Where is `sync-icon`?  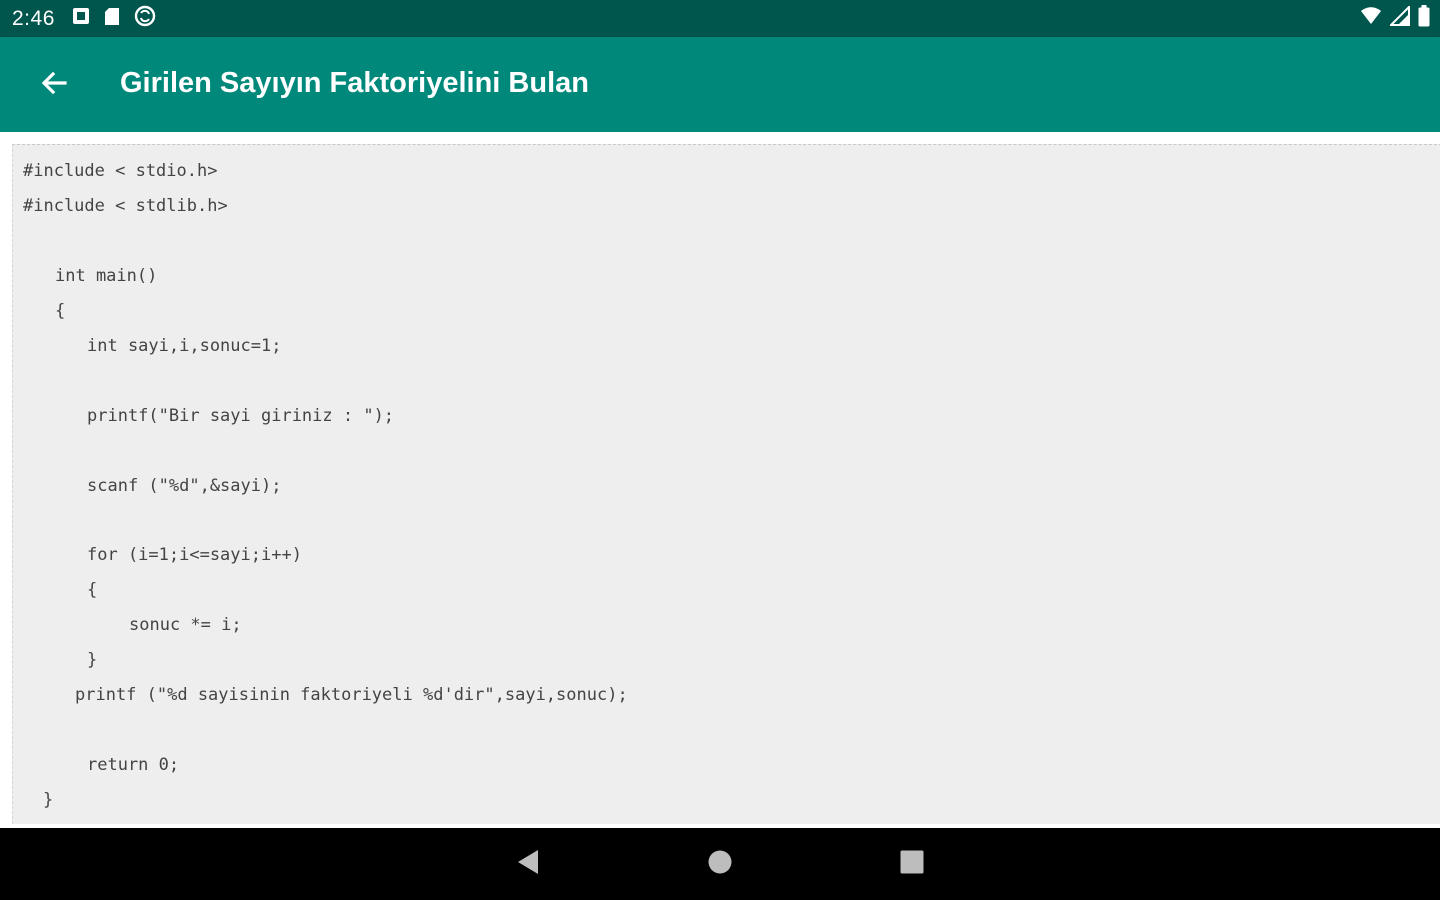 sync-icon is located at coordinates (145, 18).